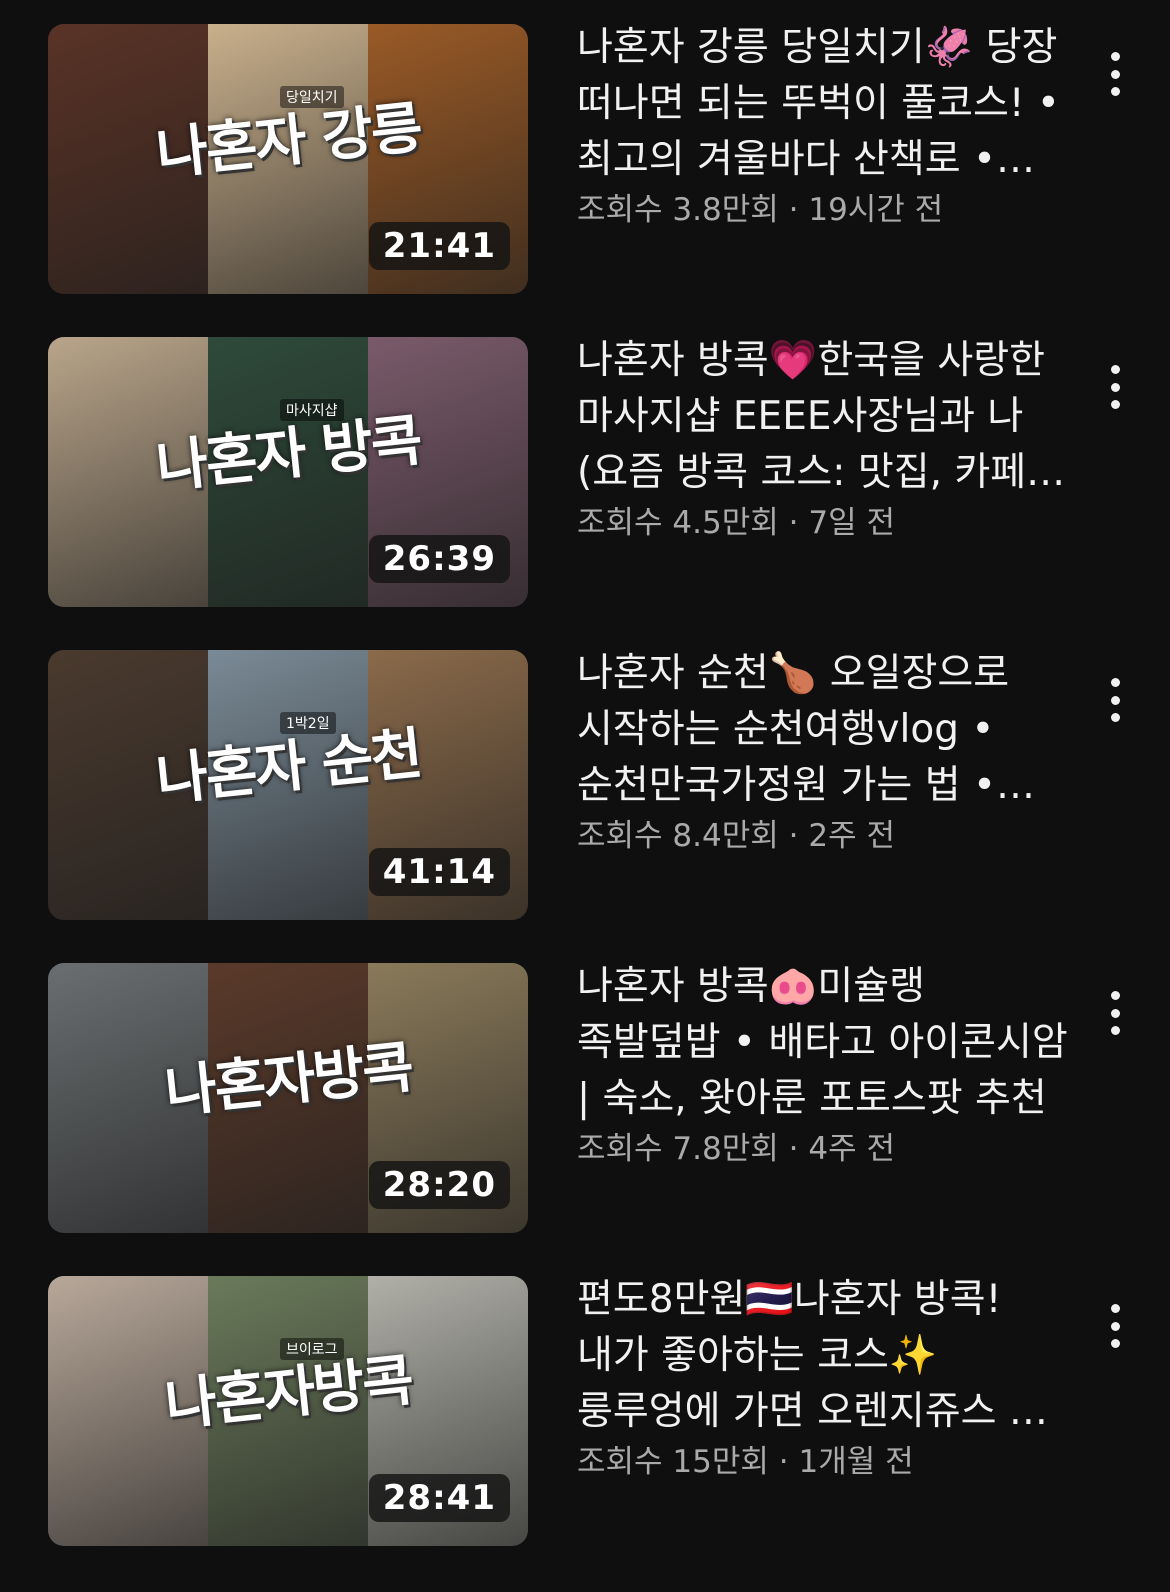  Describe the element at coordinates (678, 523) in the screenshot. I see `view-count: 조회수 4.5만회` at that location.